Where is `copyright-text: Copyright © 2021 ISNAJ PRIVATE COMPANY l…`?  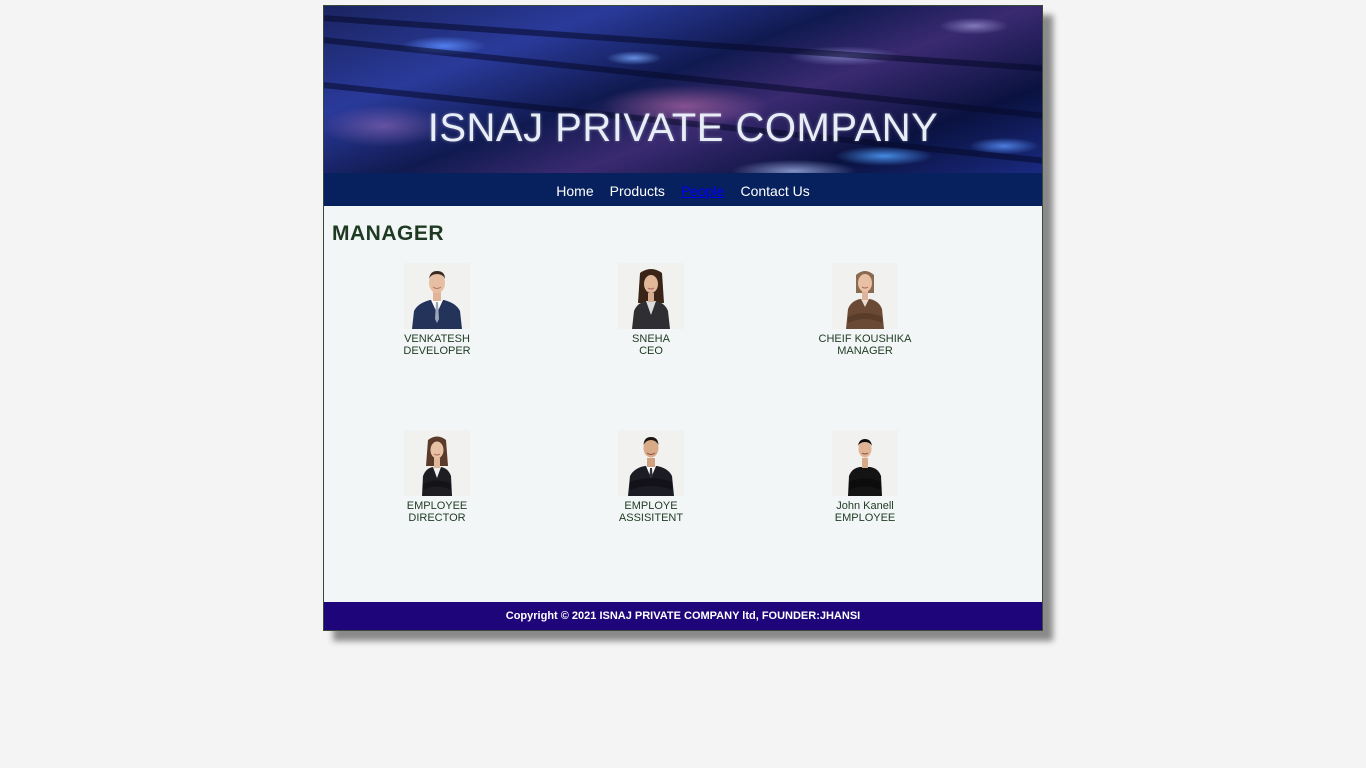 copyright-text: Copyright © 2021 ISNAJ PRIVATE COMPANY l… is located at coordinates (683, 616).